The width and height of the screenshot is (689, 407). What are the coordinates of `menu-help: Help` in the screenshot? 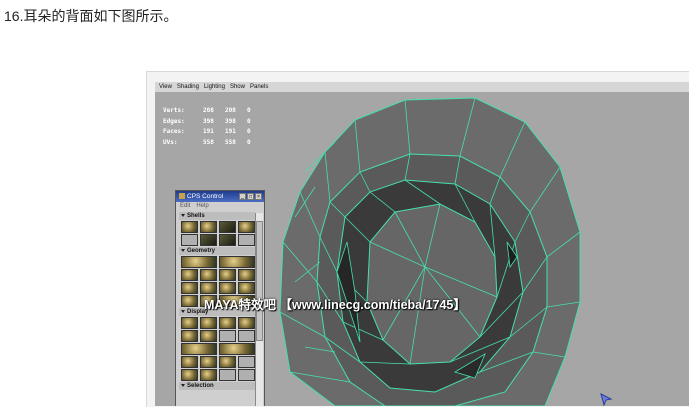 It's located at (202, 206).